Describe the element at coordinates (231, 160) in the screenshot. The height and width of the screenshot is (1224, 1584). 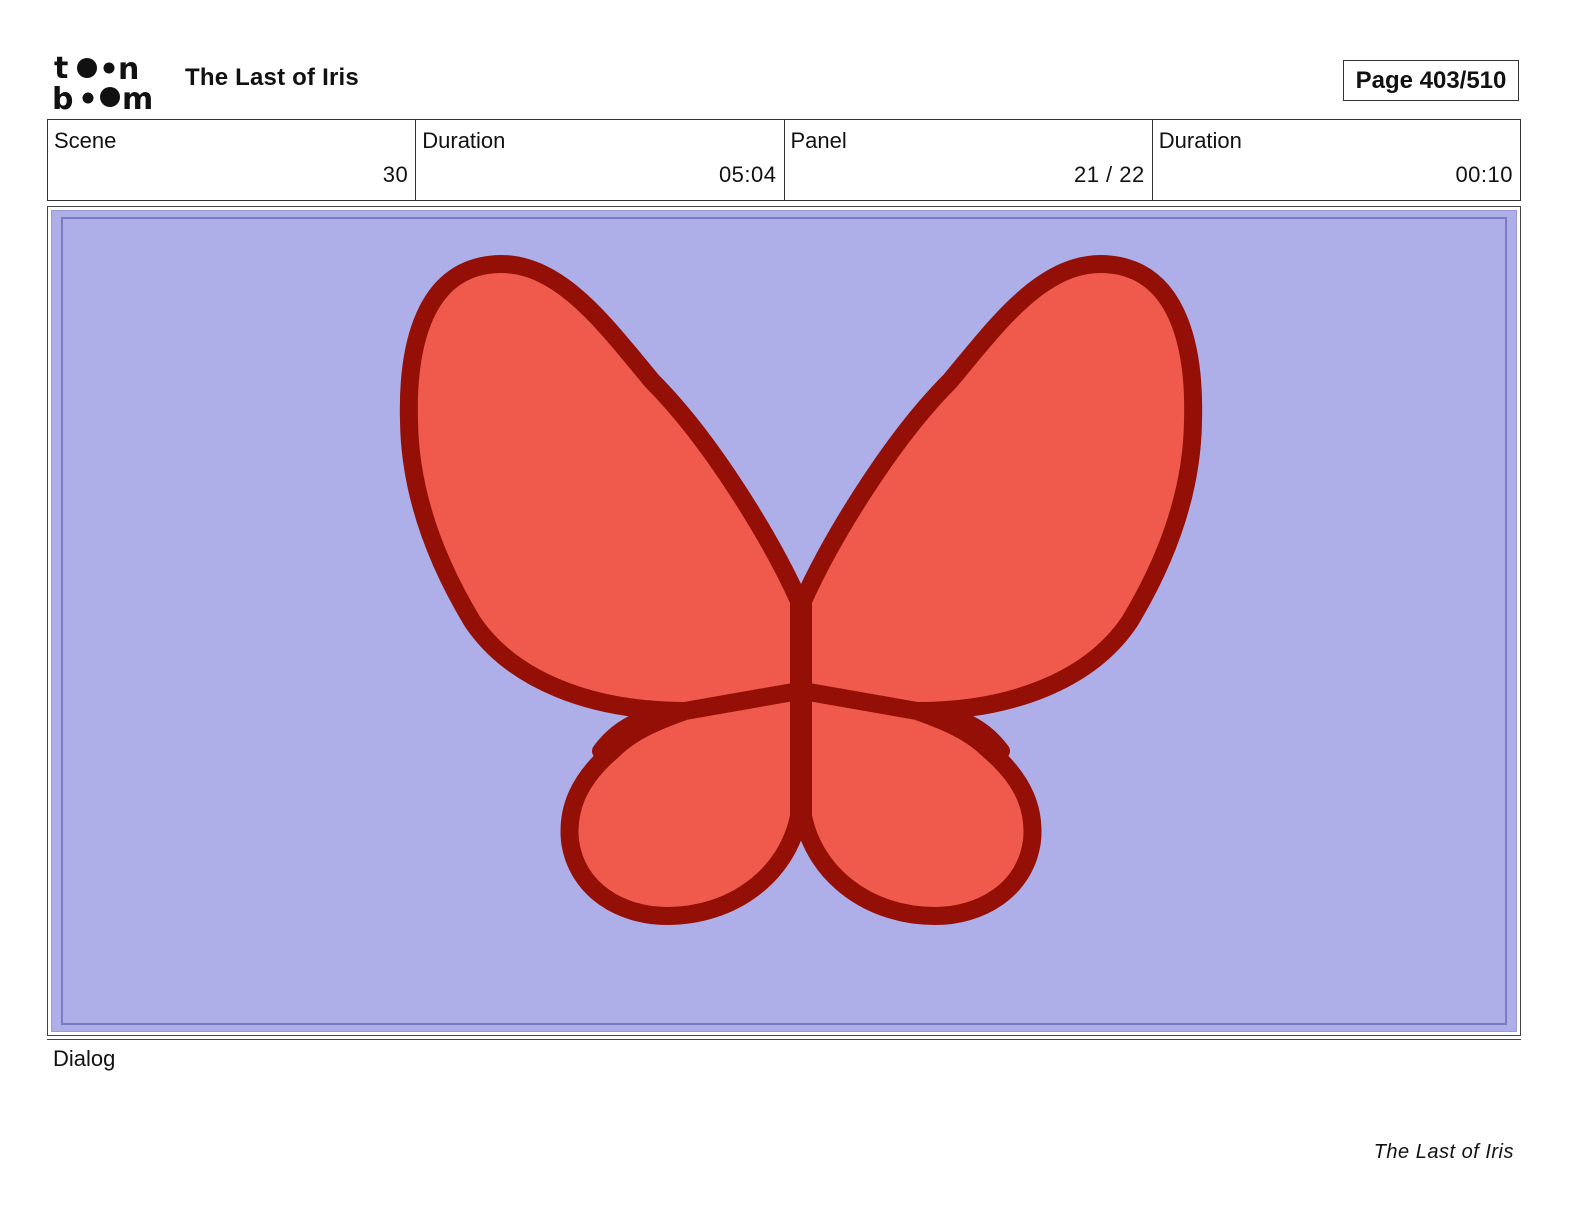
I see `scene-cell: Scene 30` at that location.